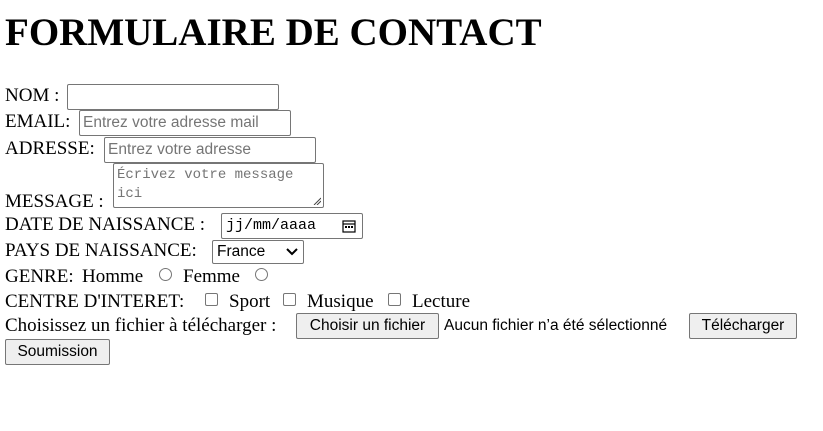 The image size is (823, 431). I want to click on genre-homme-radio, so click(165, 274).